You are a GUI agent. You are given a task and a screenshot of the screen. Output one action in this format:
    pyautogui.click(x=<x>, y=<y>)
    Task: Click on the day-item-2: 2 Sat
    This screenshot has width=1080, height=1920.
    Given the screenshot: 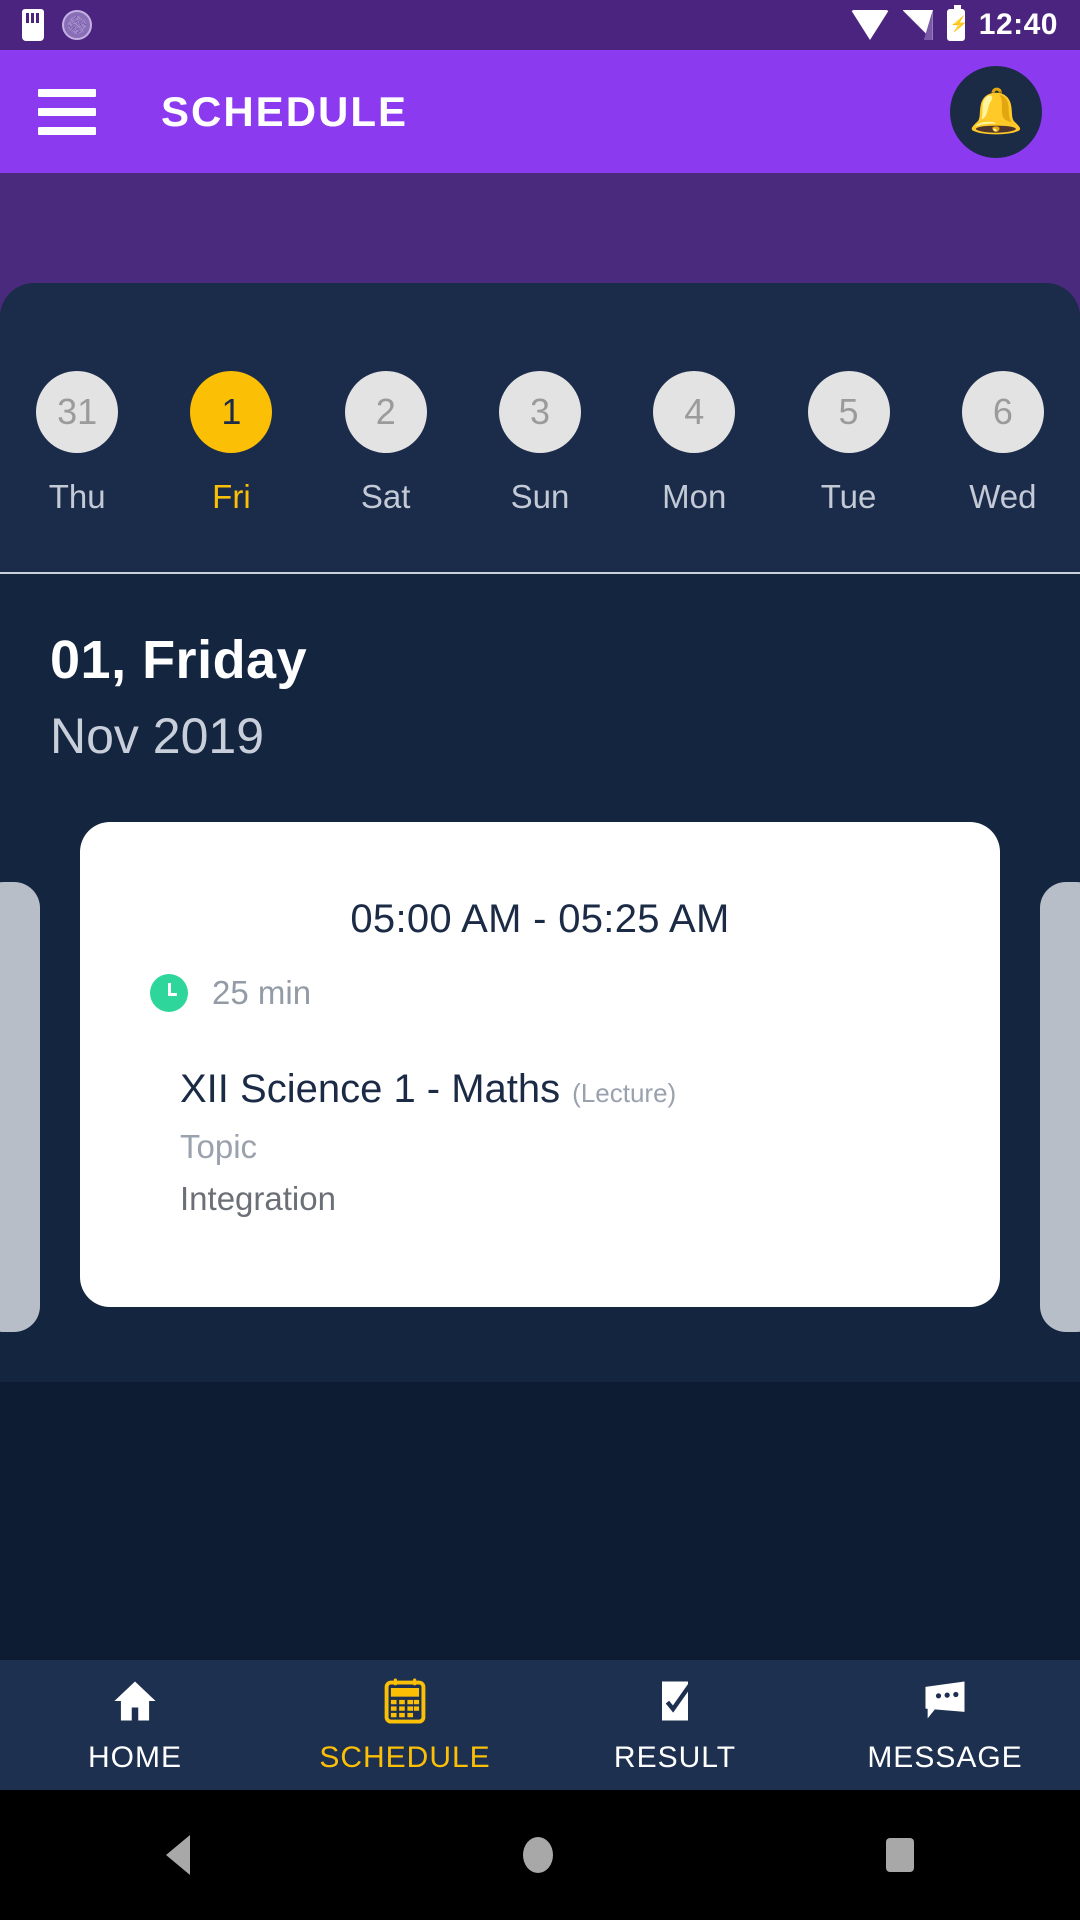 What is the action you would take?
    pyautogui.click(x=386, y=443)
    